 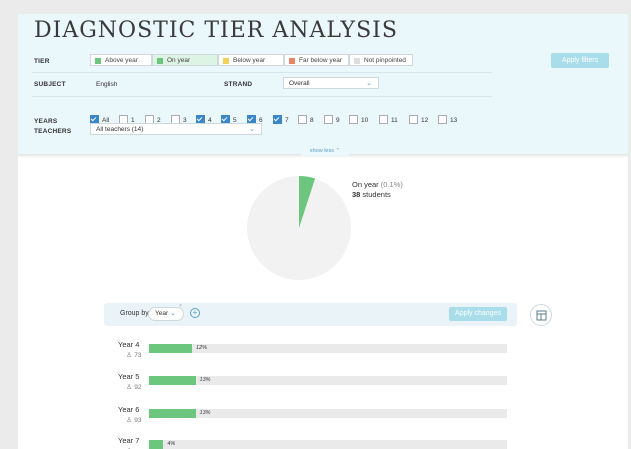 I want to click on year-row-count: ♙ 73, so click(x=134, y=355).